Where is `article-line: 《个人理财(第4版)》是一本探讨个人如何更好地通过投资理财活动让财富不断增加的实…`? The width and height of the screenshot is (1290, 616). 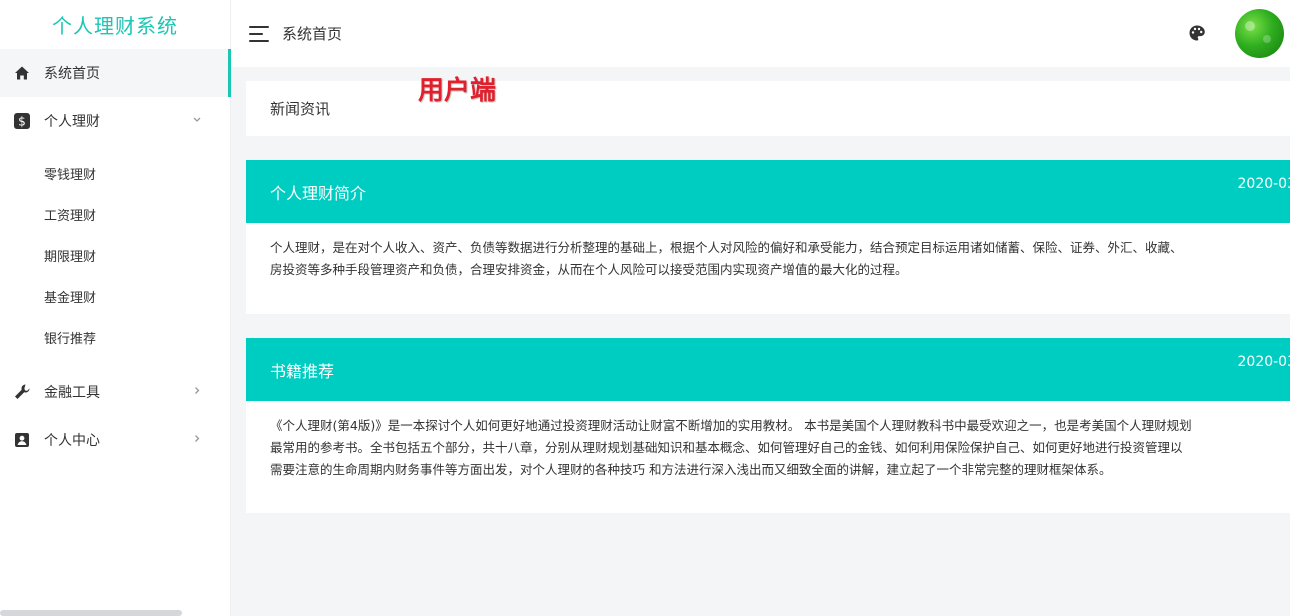
article-line: 《个人理财(第4版)》是一本探讨个人如何更好地通过投资理财活动让财富不断增加的实… is located at coordinates (731, 425).